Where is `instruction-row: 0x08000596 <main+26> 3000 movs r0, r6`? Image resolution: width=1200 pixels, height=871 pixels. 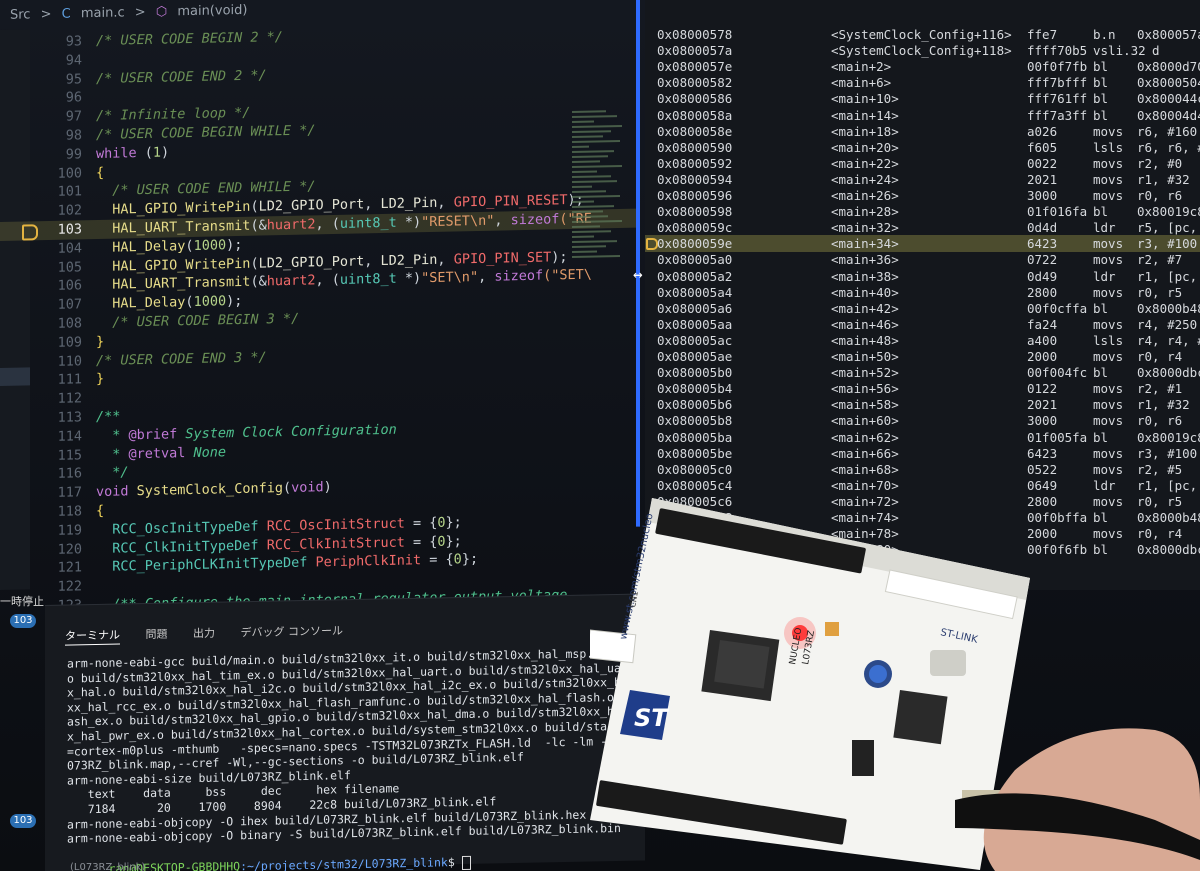
instruction-row: 0x08000596 <main+26> 3000 movs r0, r6 is located at coordinates (922, 195).